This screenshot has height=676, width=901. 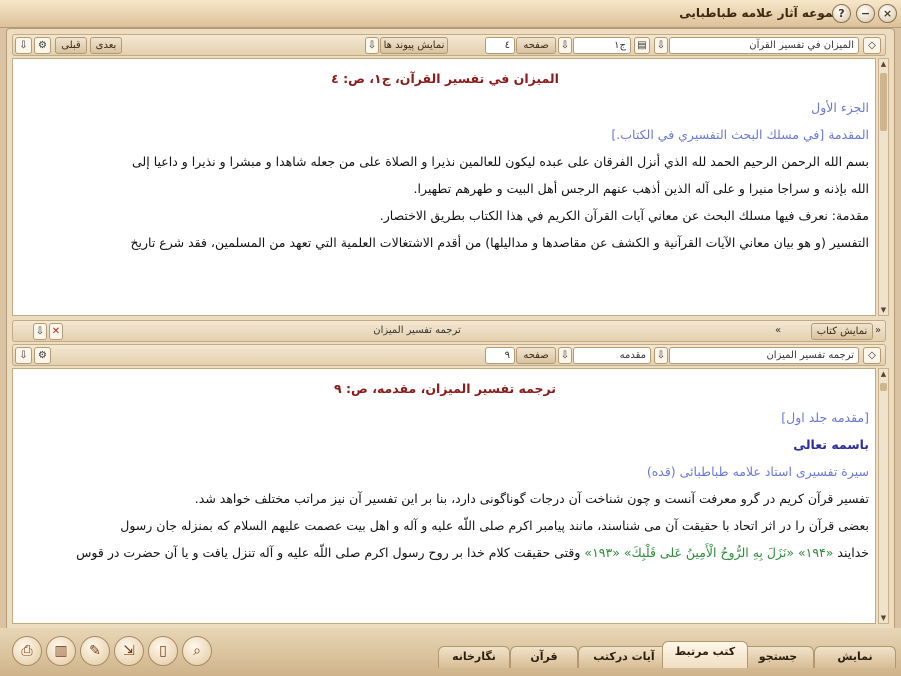 I want to click on help-icon: ?, so click(x=841, y=13).